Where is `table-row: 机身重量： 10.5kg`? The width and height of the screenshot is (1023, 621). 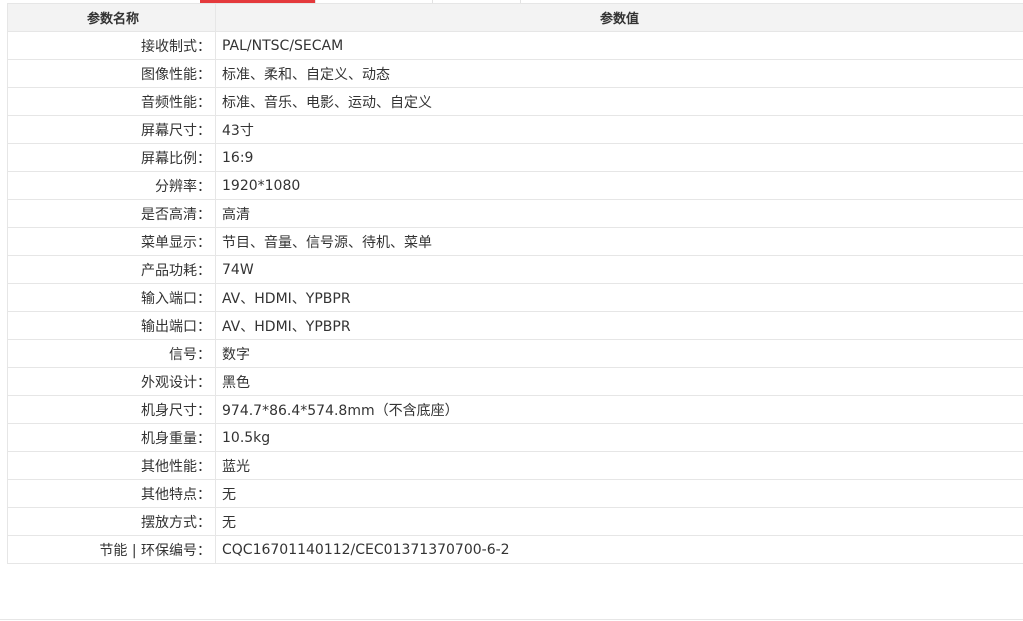
table-row: 机身重量： 10.5kg is located at coordinates (515, 437).